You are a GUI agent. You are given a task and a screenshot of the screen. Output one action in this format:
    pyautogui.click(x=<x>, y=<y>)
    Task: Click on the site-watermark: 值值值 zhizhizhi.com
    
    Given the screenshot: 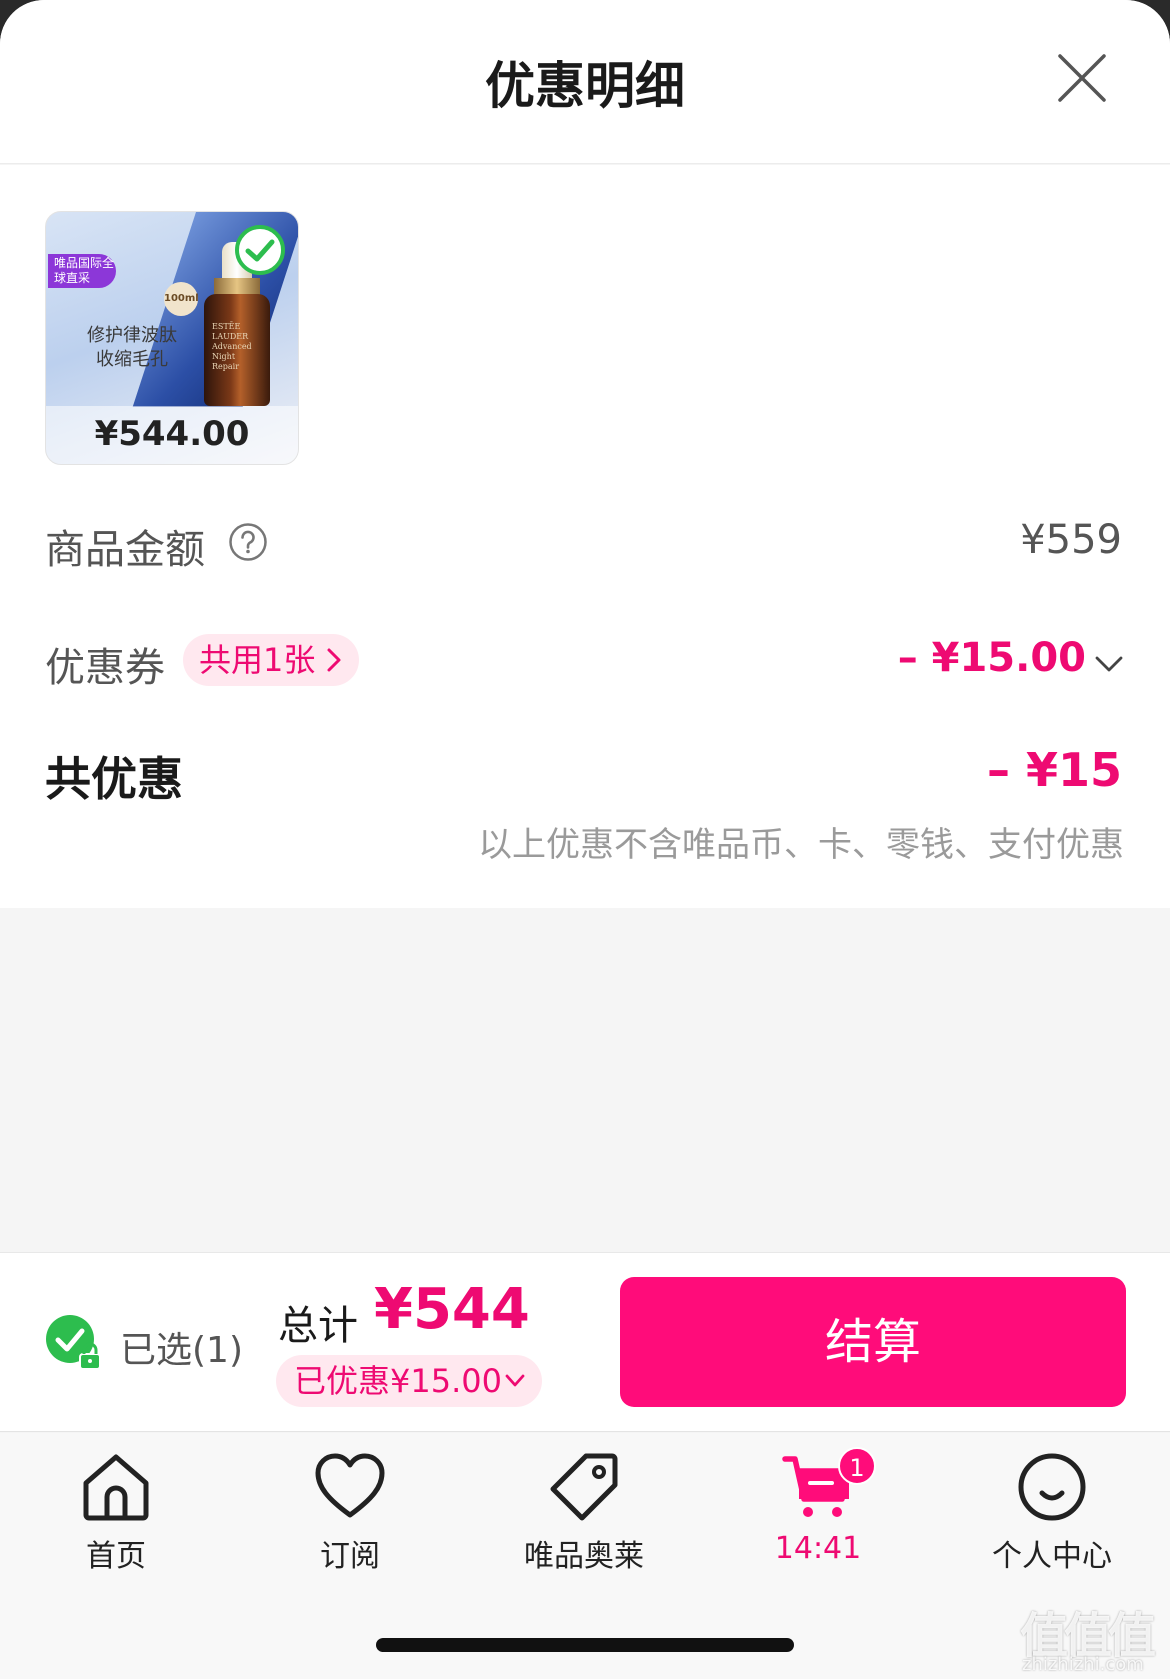 What is the action you would take?
    pyautogui.click(x=1095, y=1637)
    